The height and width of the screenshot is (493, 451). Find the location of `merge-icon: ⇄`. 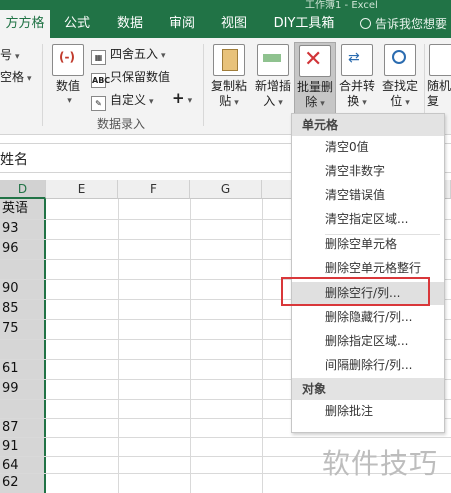

merge-icon: ⇄ is located at coordinates (357, 60).